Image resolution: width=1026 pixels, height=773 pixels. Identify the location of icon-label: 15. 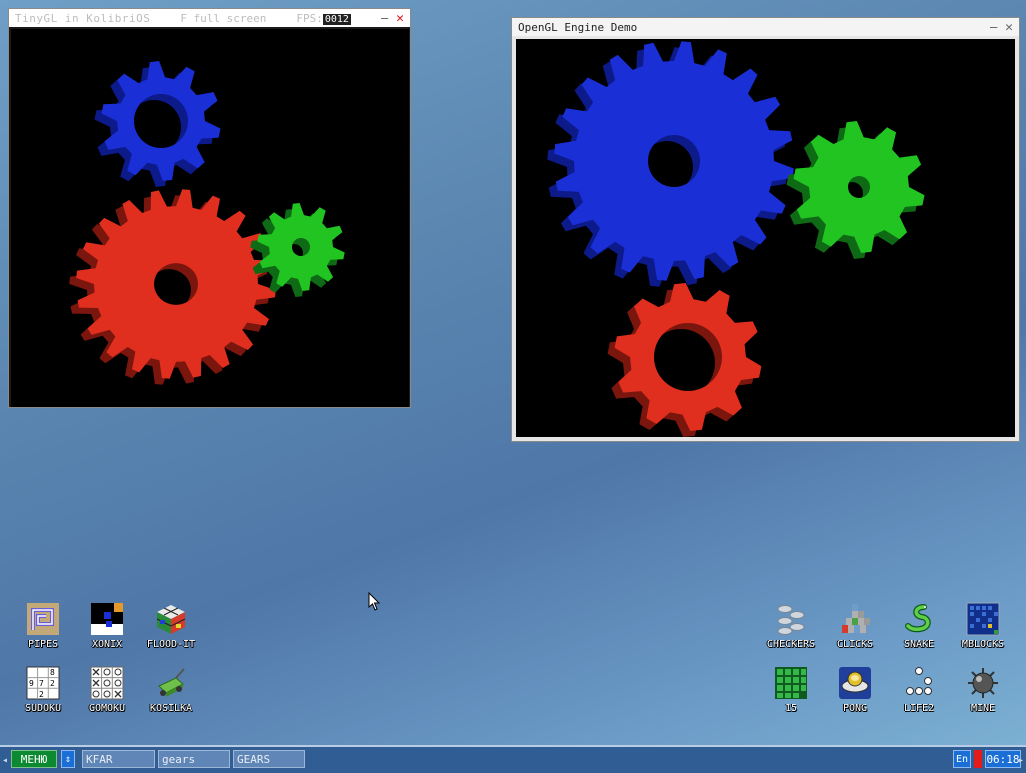
(791, 708).